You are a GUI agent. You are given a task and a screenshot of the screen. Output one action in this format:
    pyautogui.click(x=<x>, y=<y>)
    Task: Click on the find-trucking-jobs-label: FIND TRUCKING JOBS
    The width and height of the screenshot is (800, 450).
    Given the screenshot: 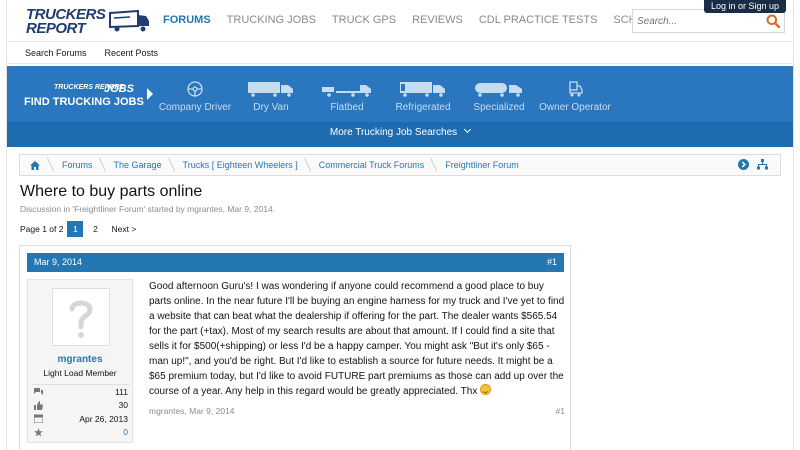 What is the action you would take?
    pyautogui.click(x=84, y=102)
    